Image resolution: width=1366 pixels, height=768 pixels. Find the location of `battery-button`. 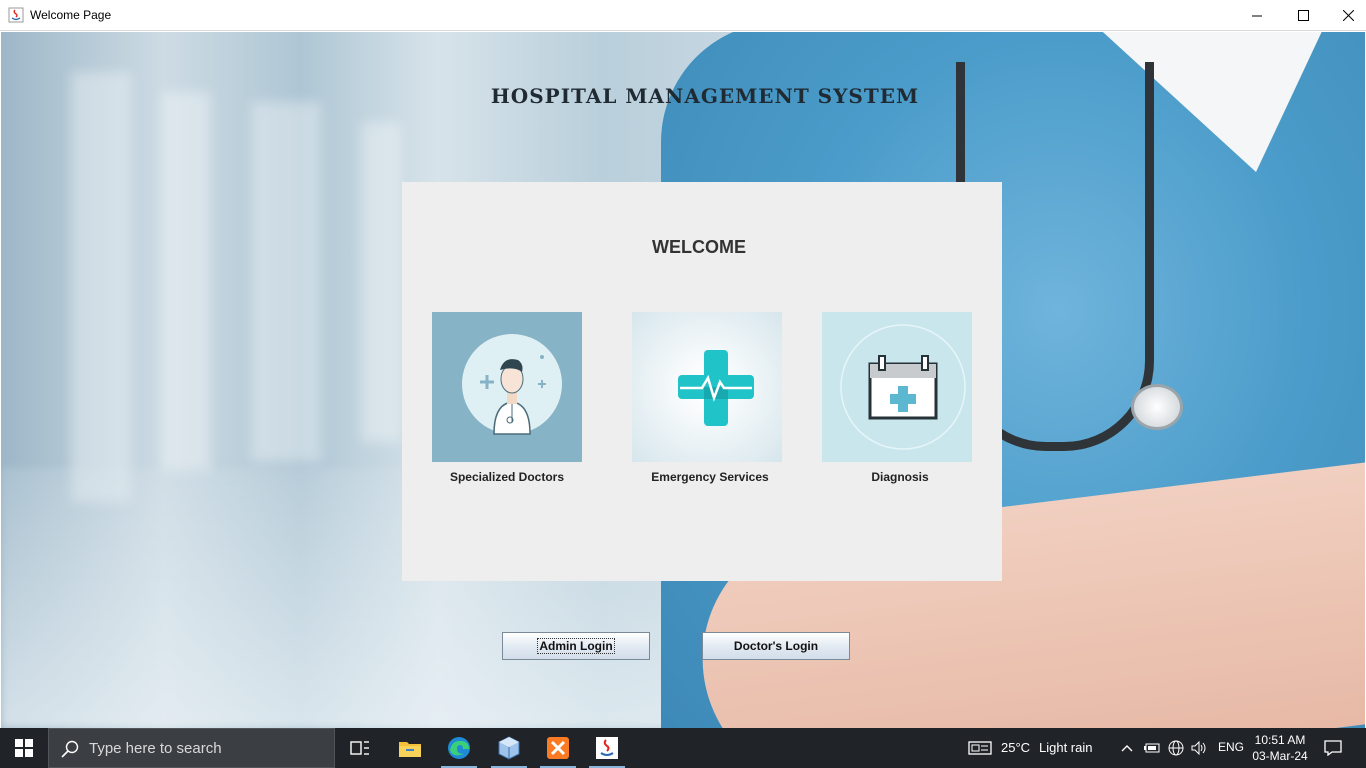

battery-button is located at coordinates (1152, 748).